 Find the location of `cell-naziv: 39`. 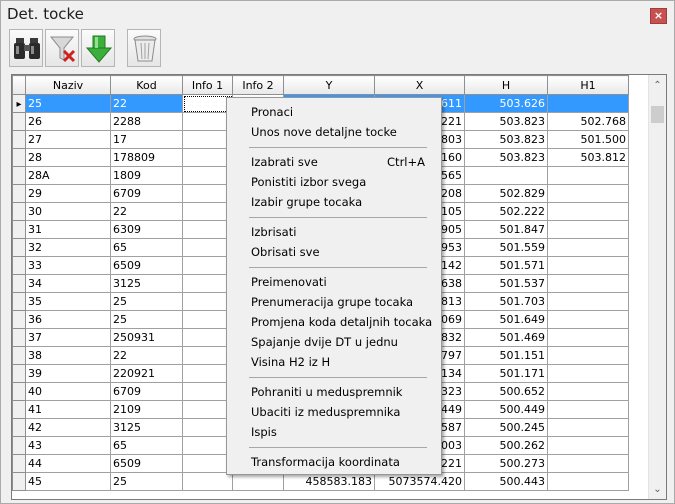

cell-naziv: 39 is located at coordinates (68, 373).